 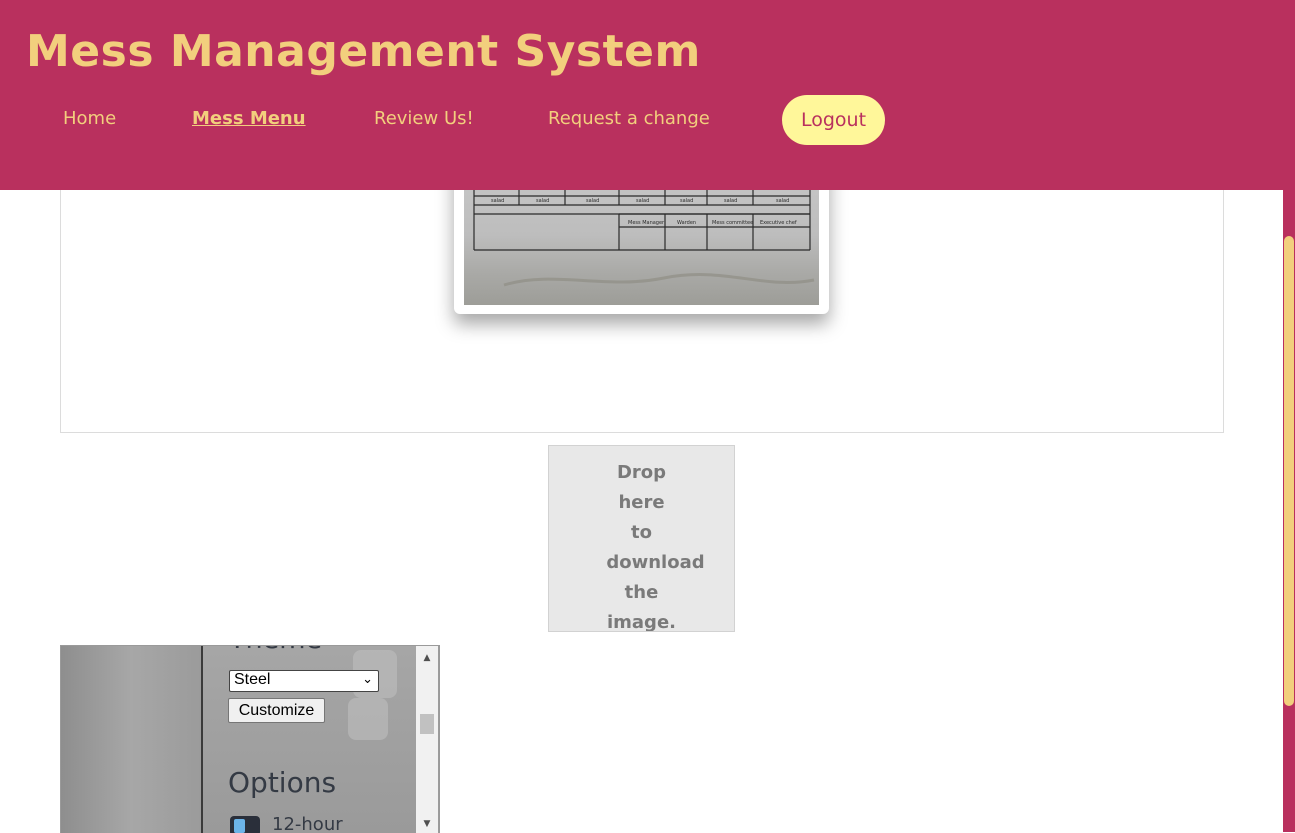 I want to click on theme-heading: Theme, so click(x=275, y=650).